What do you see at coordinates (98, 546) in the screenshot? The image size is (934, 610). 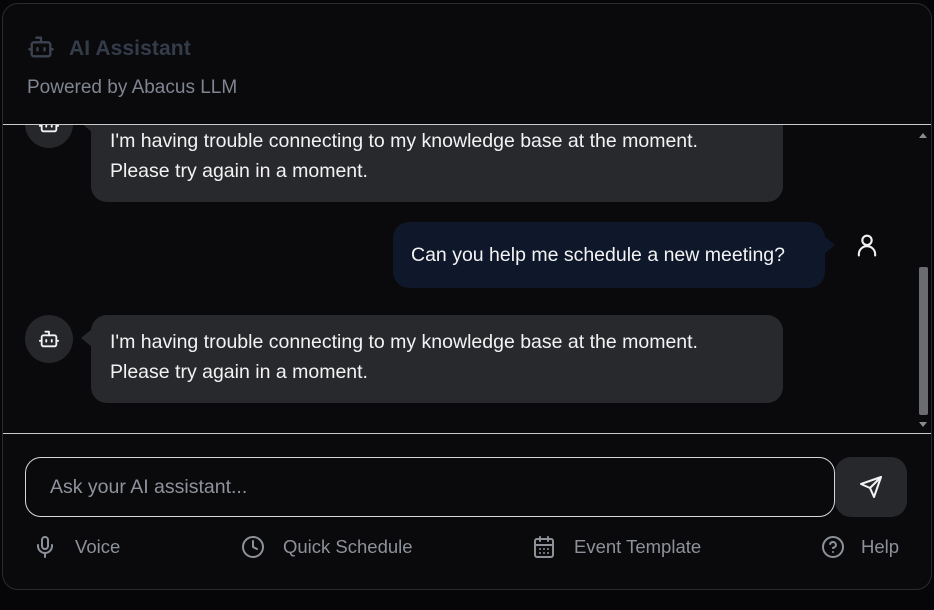 I see `voice-label: Voice` at bounding box center [98, 546].